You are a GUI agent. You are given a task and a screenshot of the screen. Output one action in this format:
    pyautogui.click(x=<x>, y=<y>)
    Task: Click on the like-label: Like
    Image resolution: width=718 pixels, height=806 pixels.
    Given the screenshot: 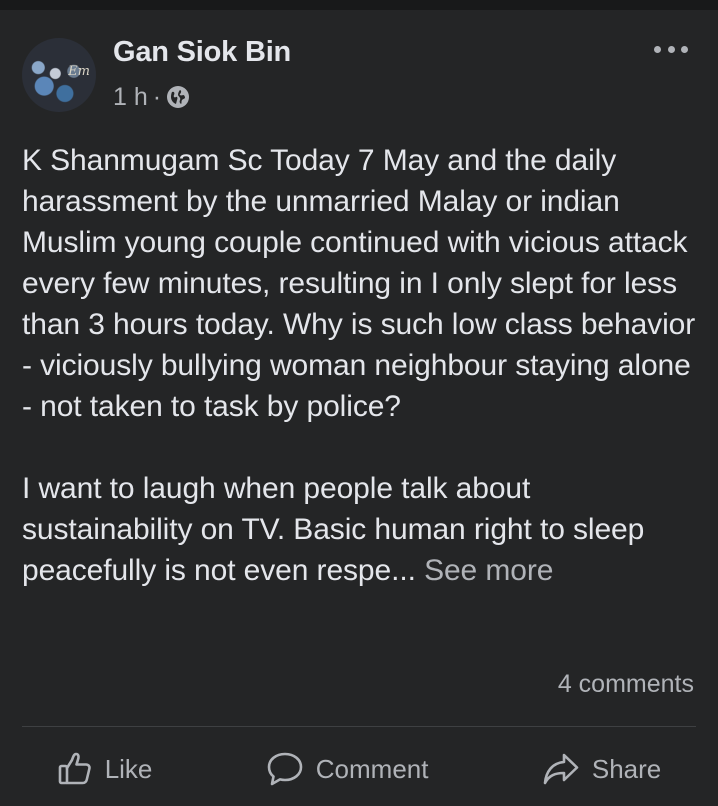 What is the action you would take?
    pyautogui.click(x=128, y=768)
    